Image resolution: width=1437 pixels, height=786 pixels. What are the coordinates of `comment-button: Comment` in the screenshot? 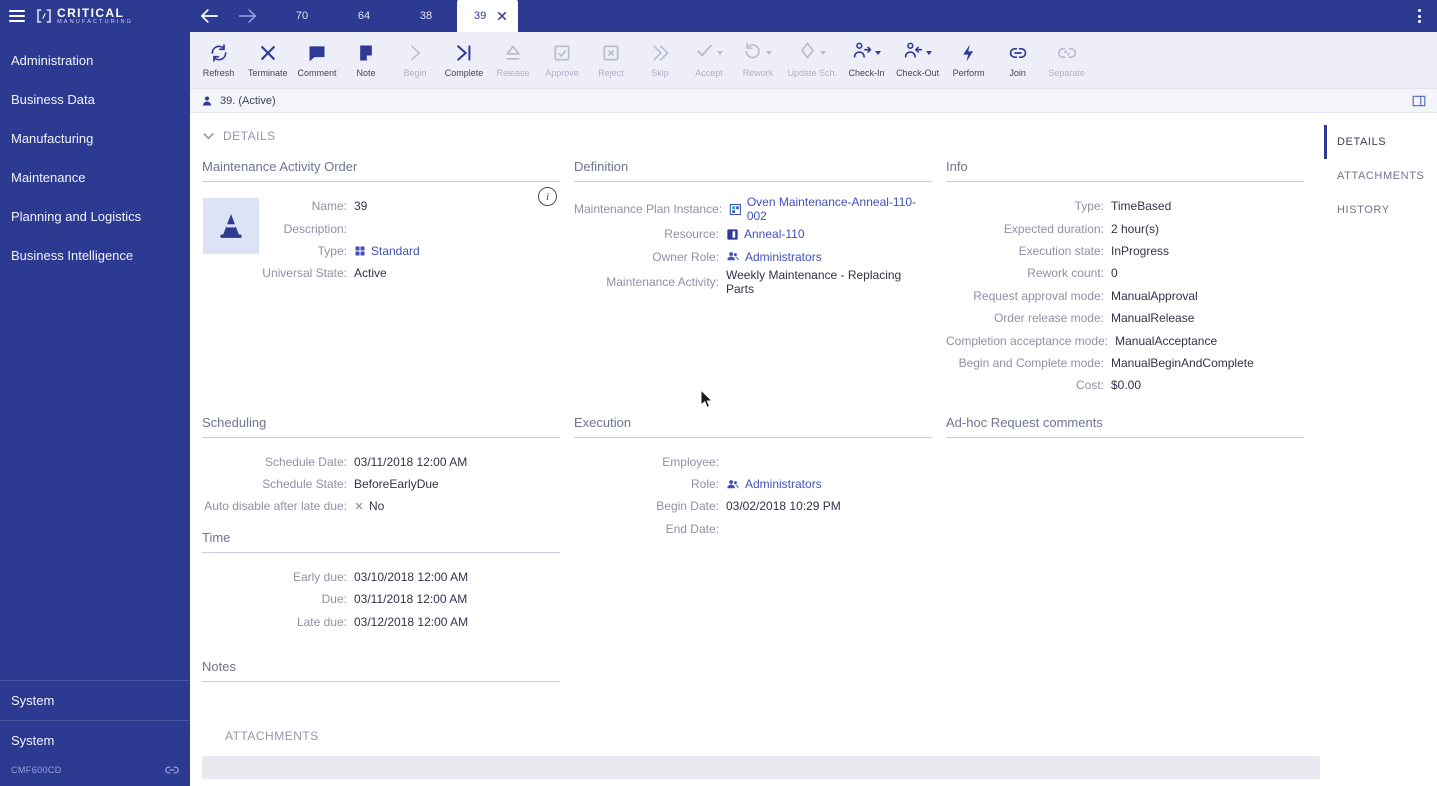 It's located at (317, 60).